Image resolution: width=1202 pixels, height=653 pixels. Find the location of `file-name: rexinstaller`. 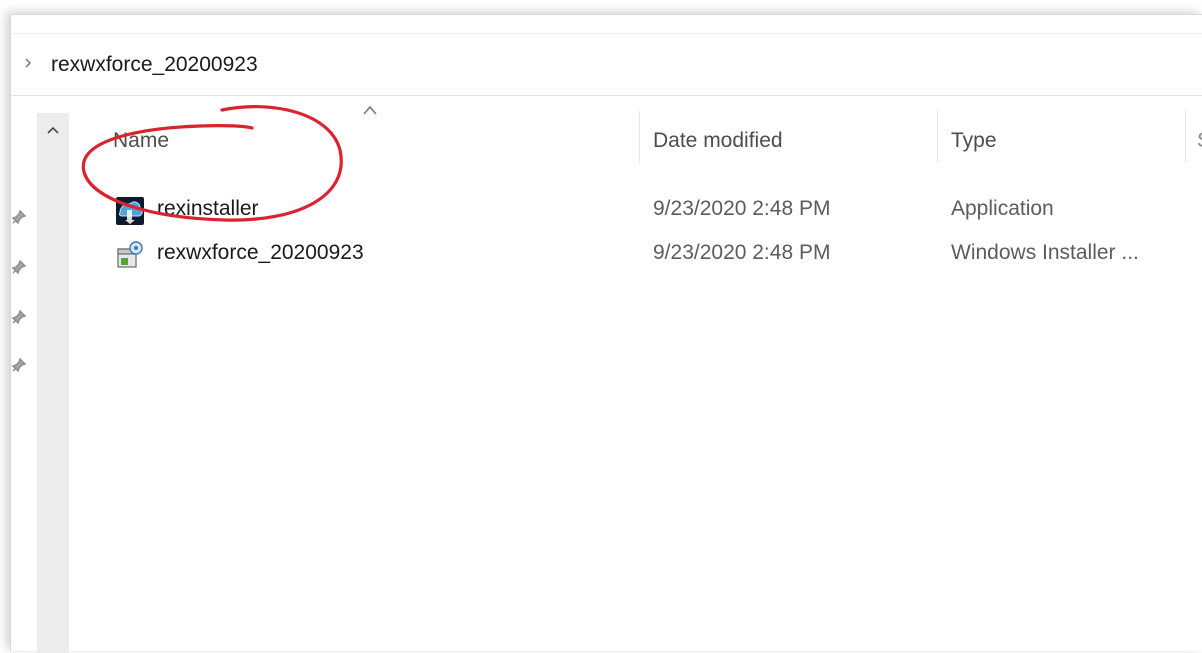

file-name: rexinstaller is located at coordinates (208, 209).